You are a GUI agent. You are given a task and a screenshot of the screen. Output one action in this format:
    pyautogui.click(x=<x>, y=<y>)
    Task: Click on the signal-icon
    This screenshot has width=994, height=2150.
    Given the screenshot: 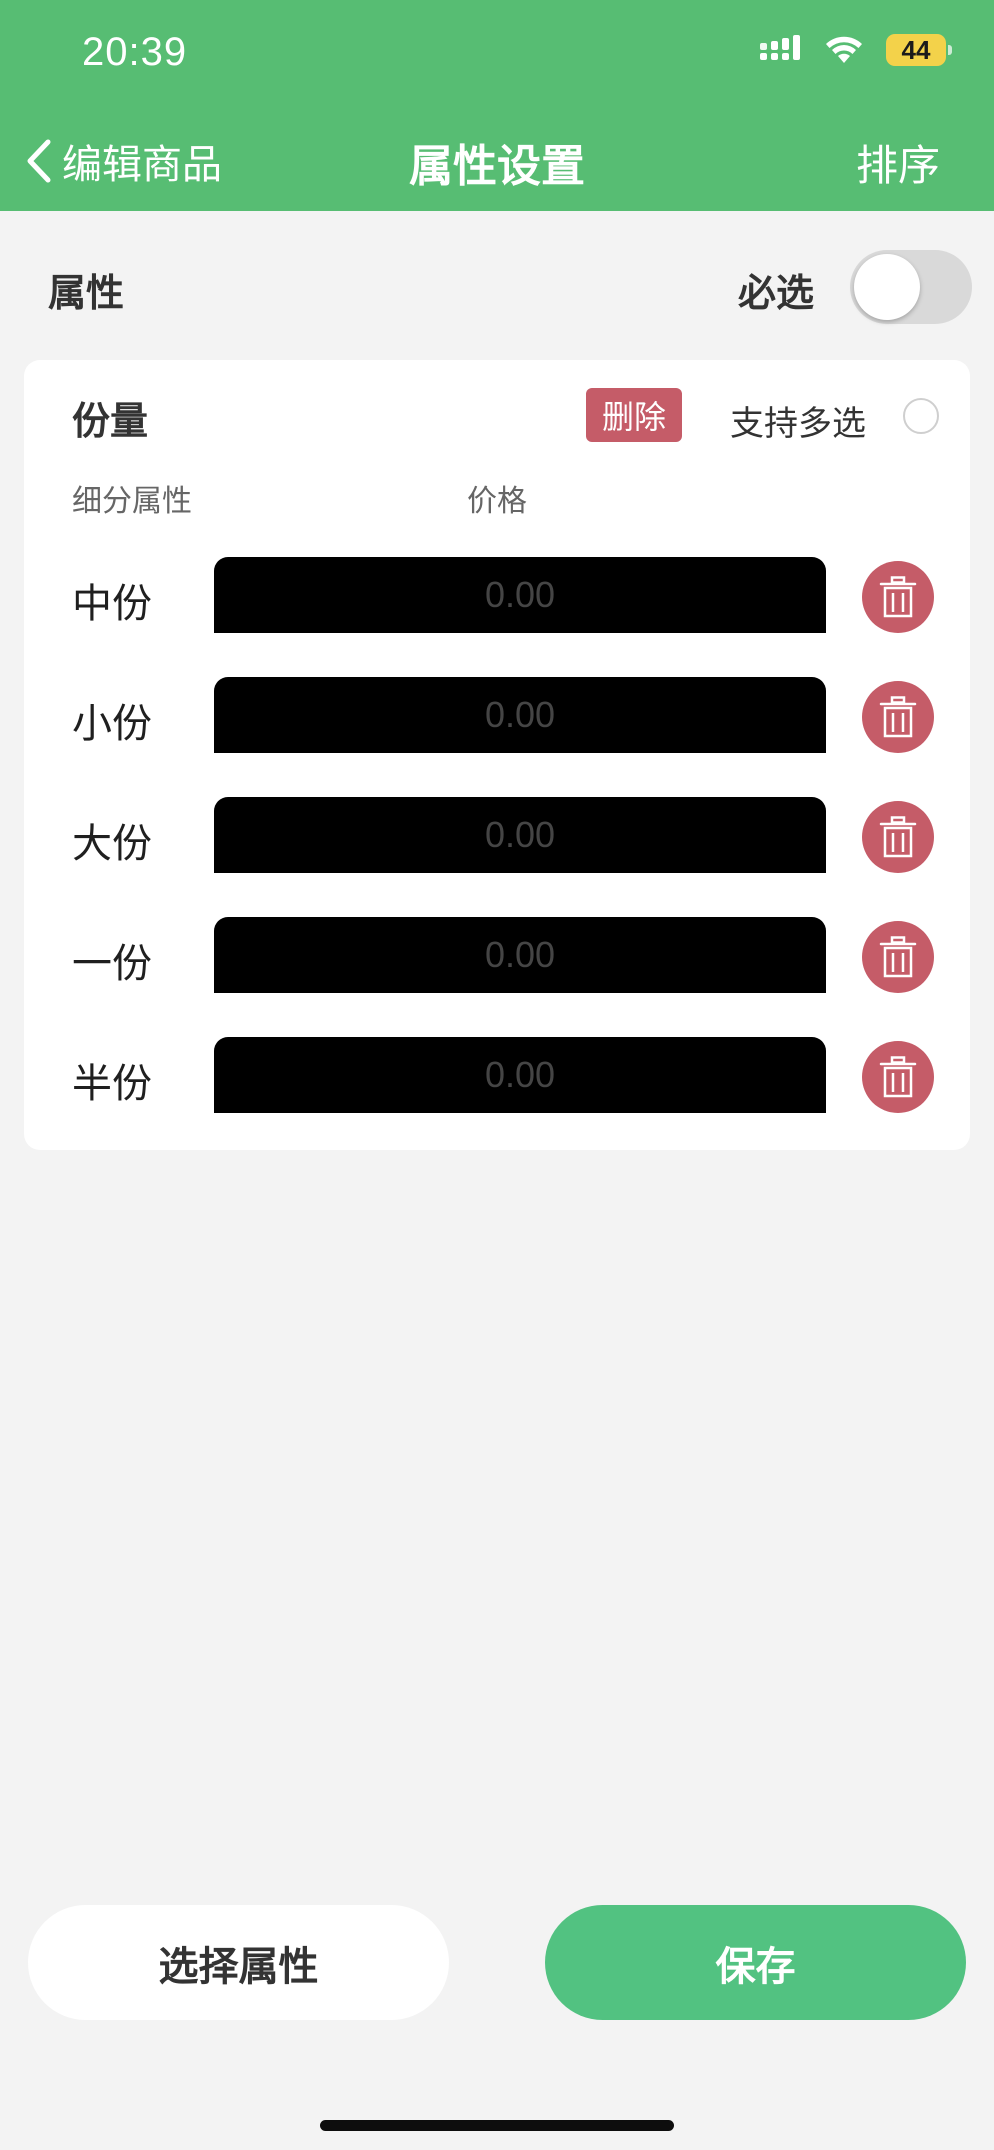 What is the action you would take?
    pyautogui.click(x=780, y=47)
    